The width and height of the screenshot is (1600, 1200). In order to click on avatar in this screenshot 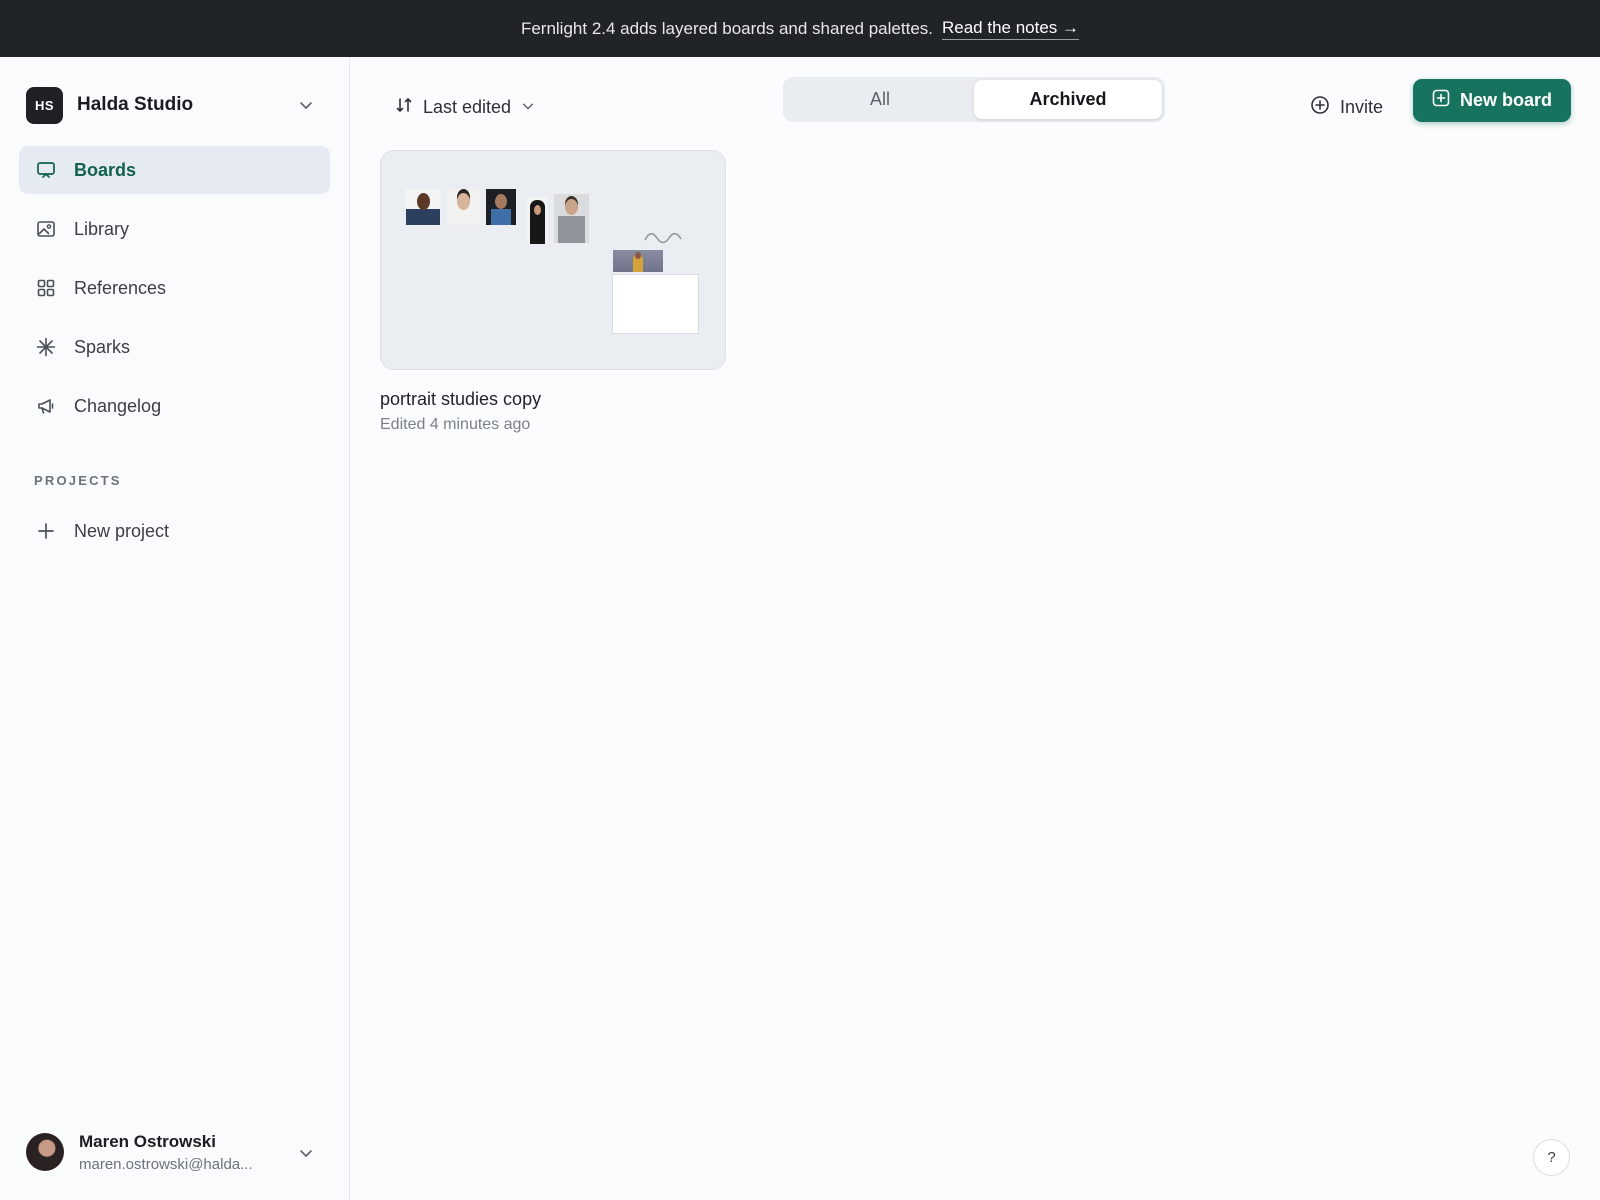, I will do `click(45, 1152)`.